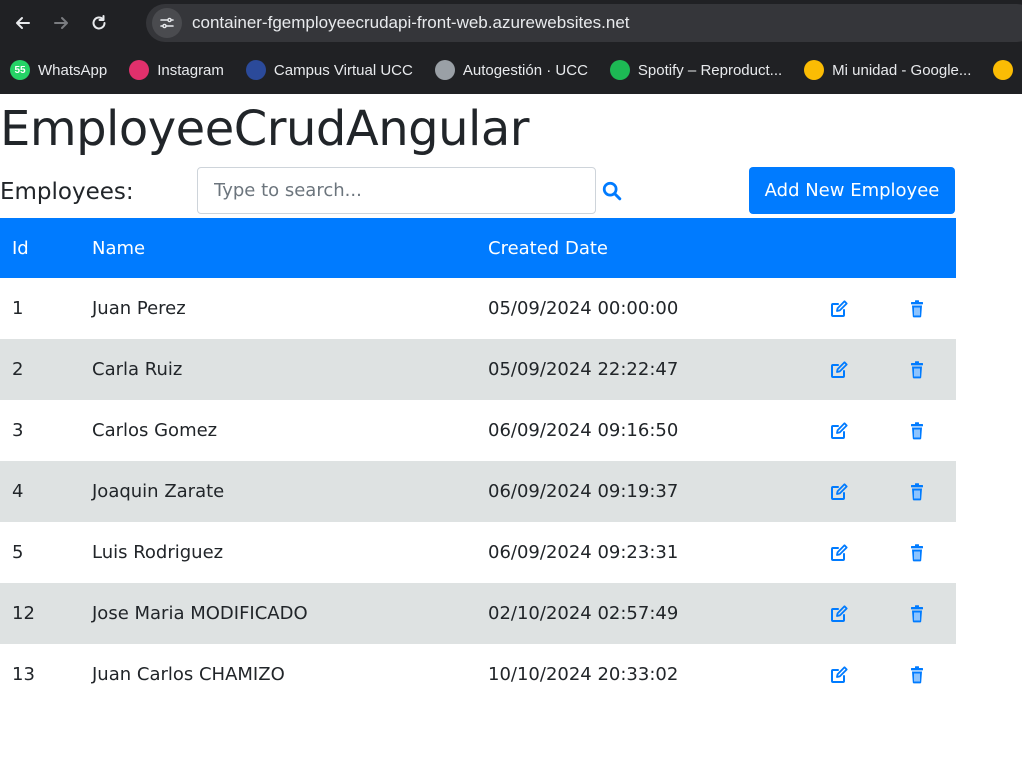  What do you see at coordinates (67, 192) in the screenshot?
I see `employees-label: Employees:` at bounding box center [67, 192].